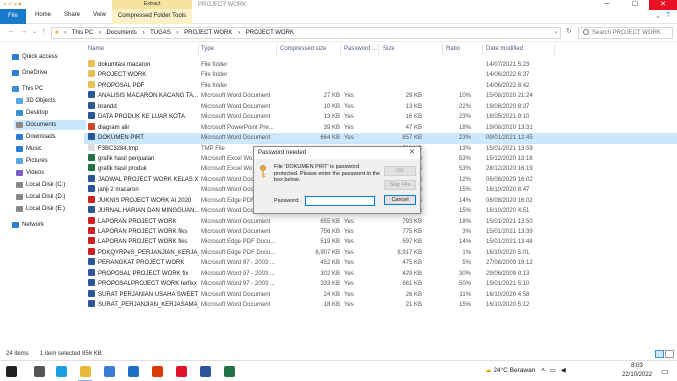 The height and width of the screenshot is (381, 677). I want to click on breadcrumb-project-work-current: PROJECT WORK, so click(270, 33).